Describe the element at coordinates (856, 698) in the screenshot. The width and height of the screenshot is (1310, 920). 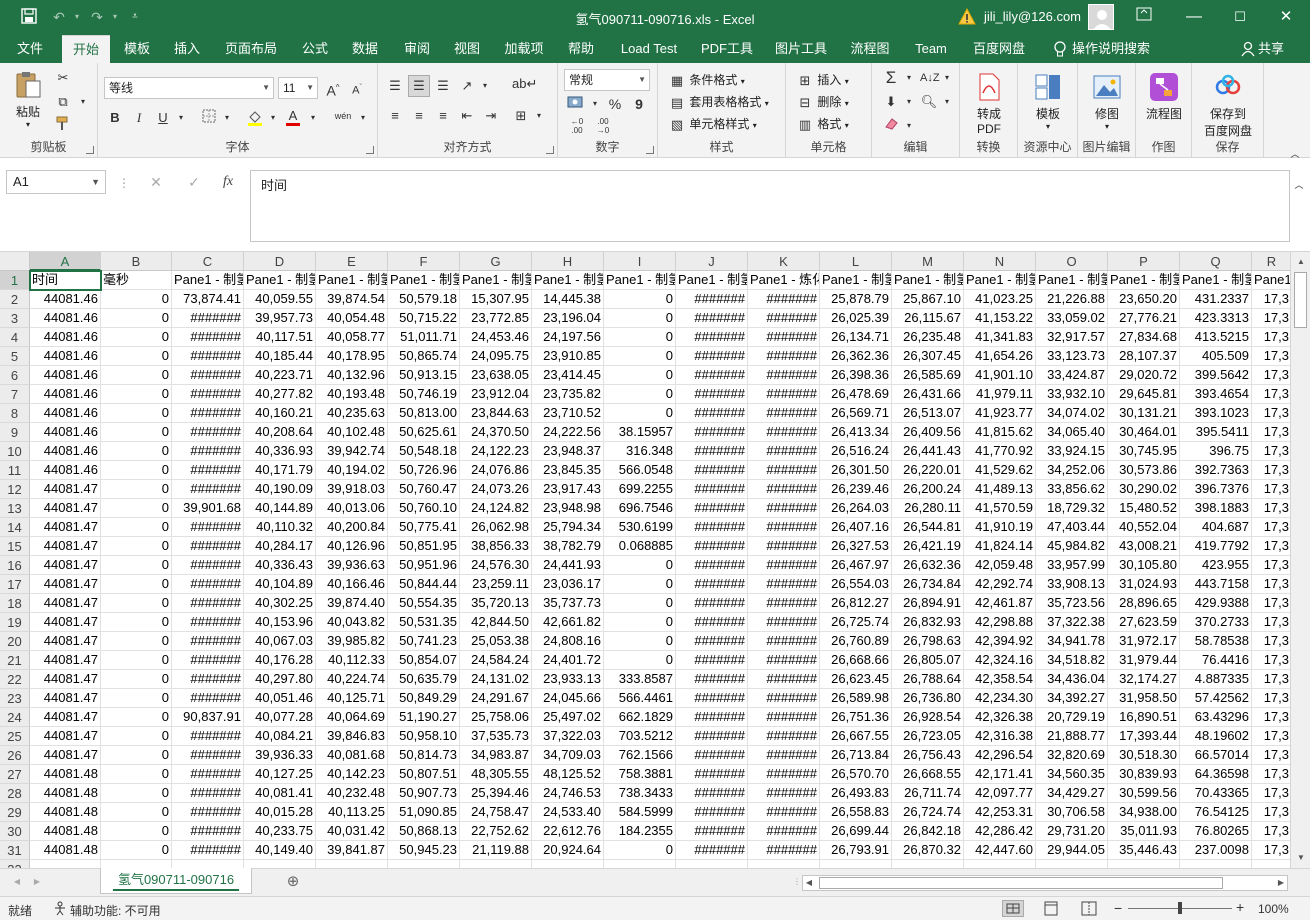
I see `table-cell: 26,589.98` at that location.